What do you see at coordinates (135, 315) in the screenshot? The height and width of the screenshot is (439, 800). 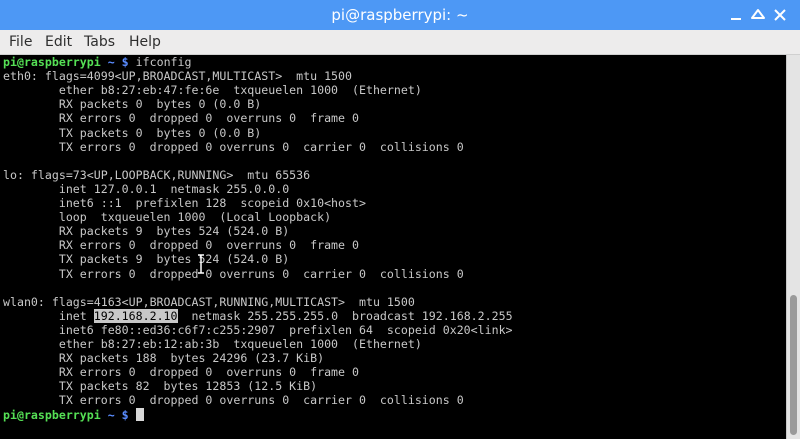 I see `selected-ip-address: 192.168.2.10` at bounding box center [135, 315].